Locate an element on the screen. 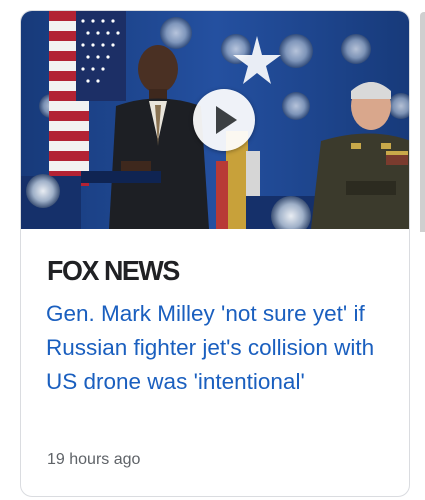  publisher-name: FOX NEWS is located at coordinates (113, 270).